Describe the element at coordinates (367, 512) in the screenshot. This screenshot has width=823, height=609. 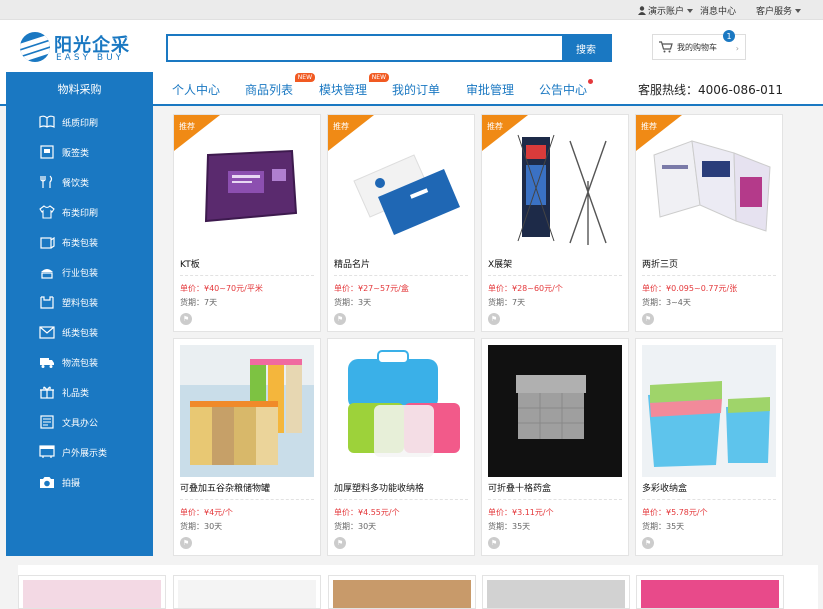
I see `product-price: 单价：¥4.55元/个` at that location.